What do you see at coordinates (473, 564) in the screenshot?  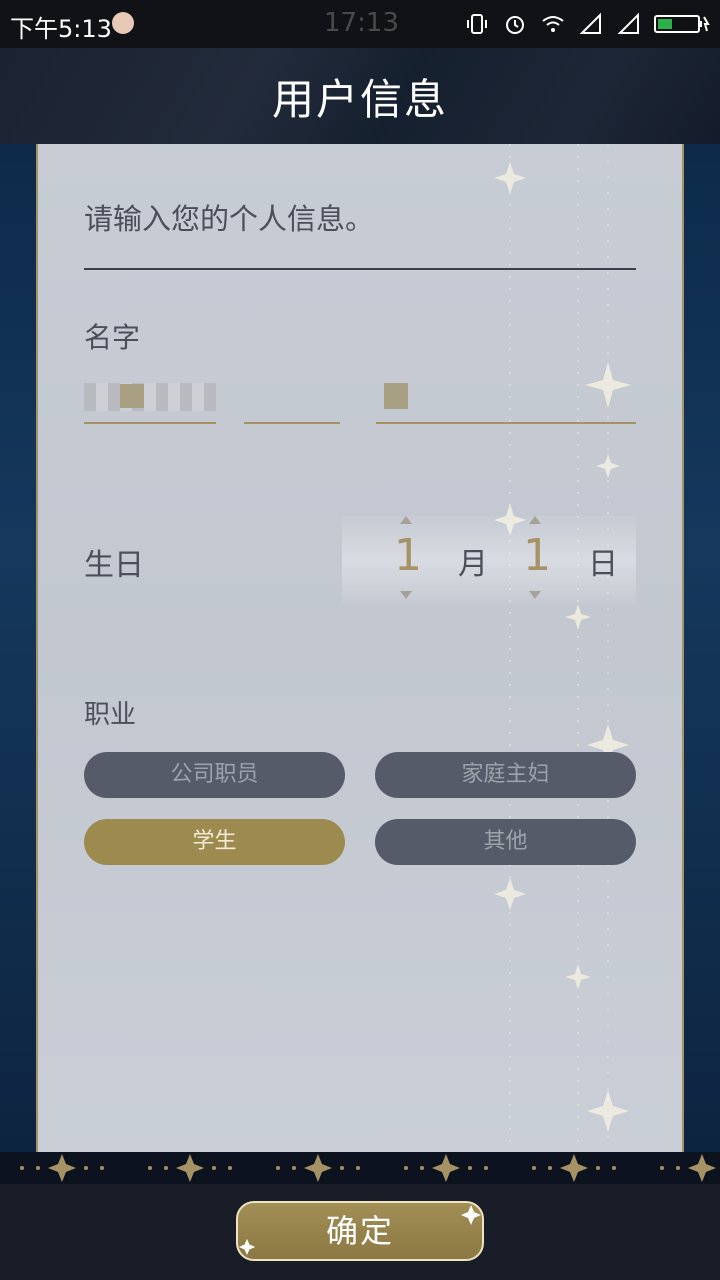 I see `month-unit: 月` at bounding box center [473, 564].